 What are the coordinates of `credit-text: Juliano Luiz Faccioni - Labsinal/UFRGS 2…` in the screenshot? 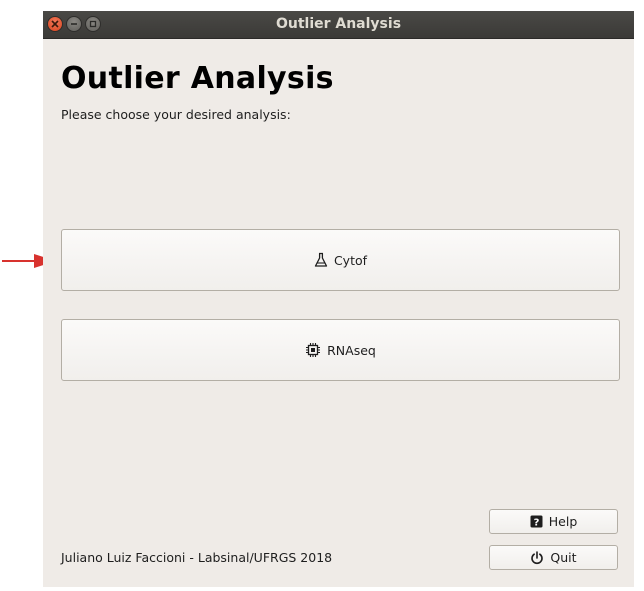 It's located at (197, 557).